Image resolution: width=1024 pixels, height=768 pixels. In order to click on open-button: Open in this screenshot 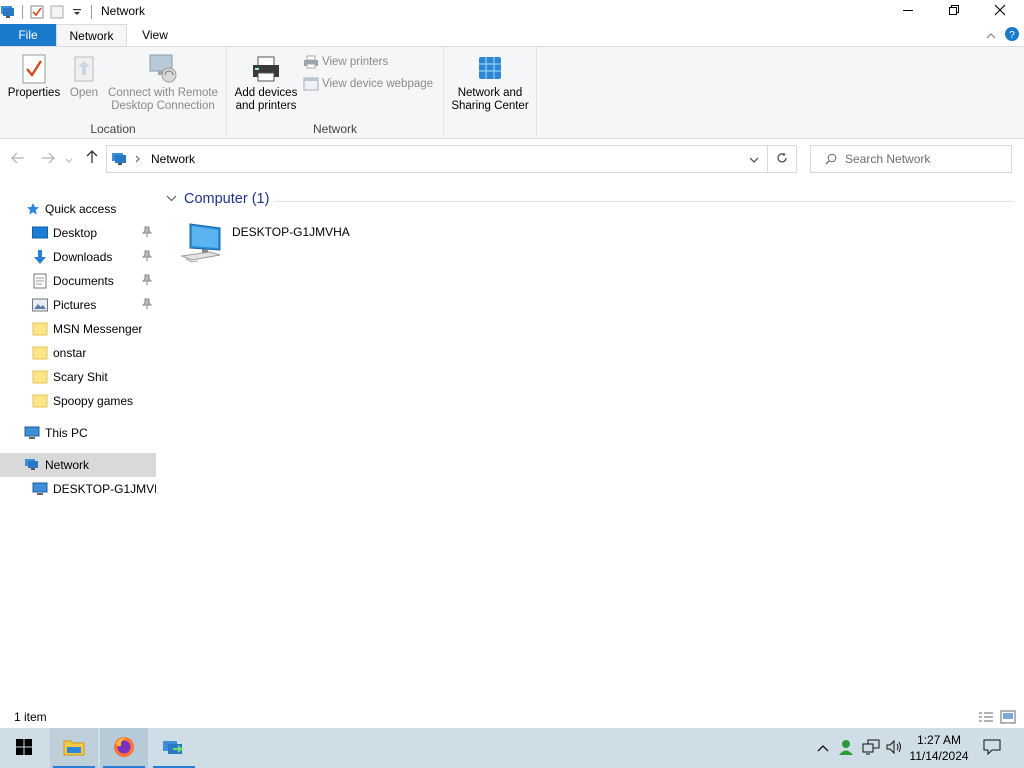, I will do `click(84, 75)`.